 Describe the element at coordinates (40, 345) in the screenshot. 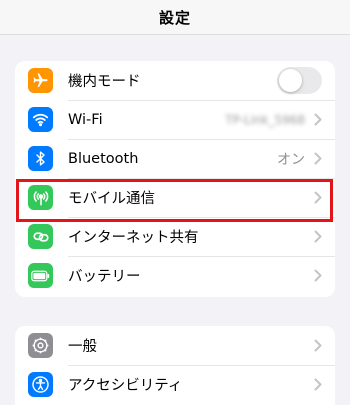

I see `gear-icon` at that location.